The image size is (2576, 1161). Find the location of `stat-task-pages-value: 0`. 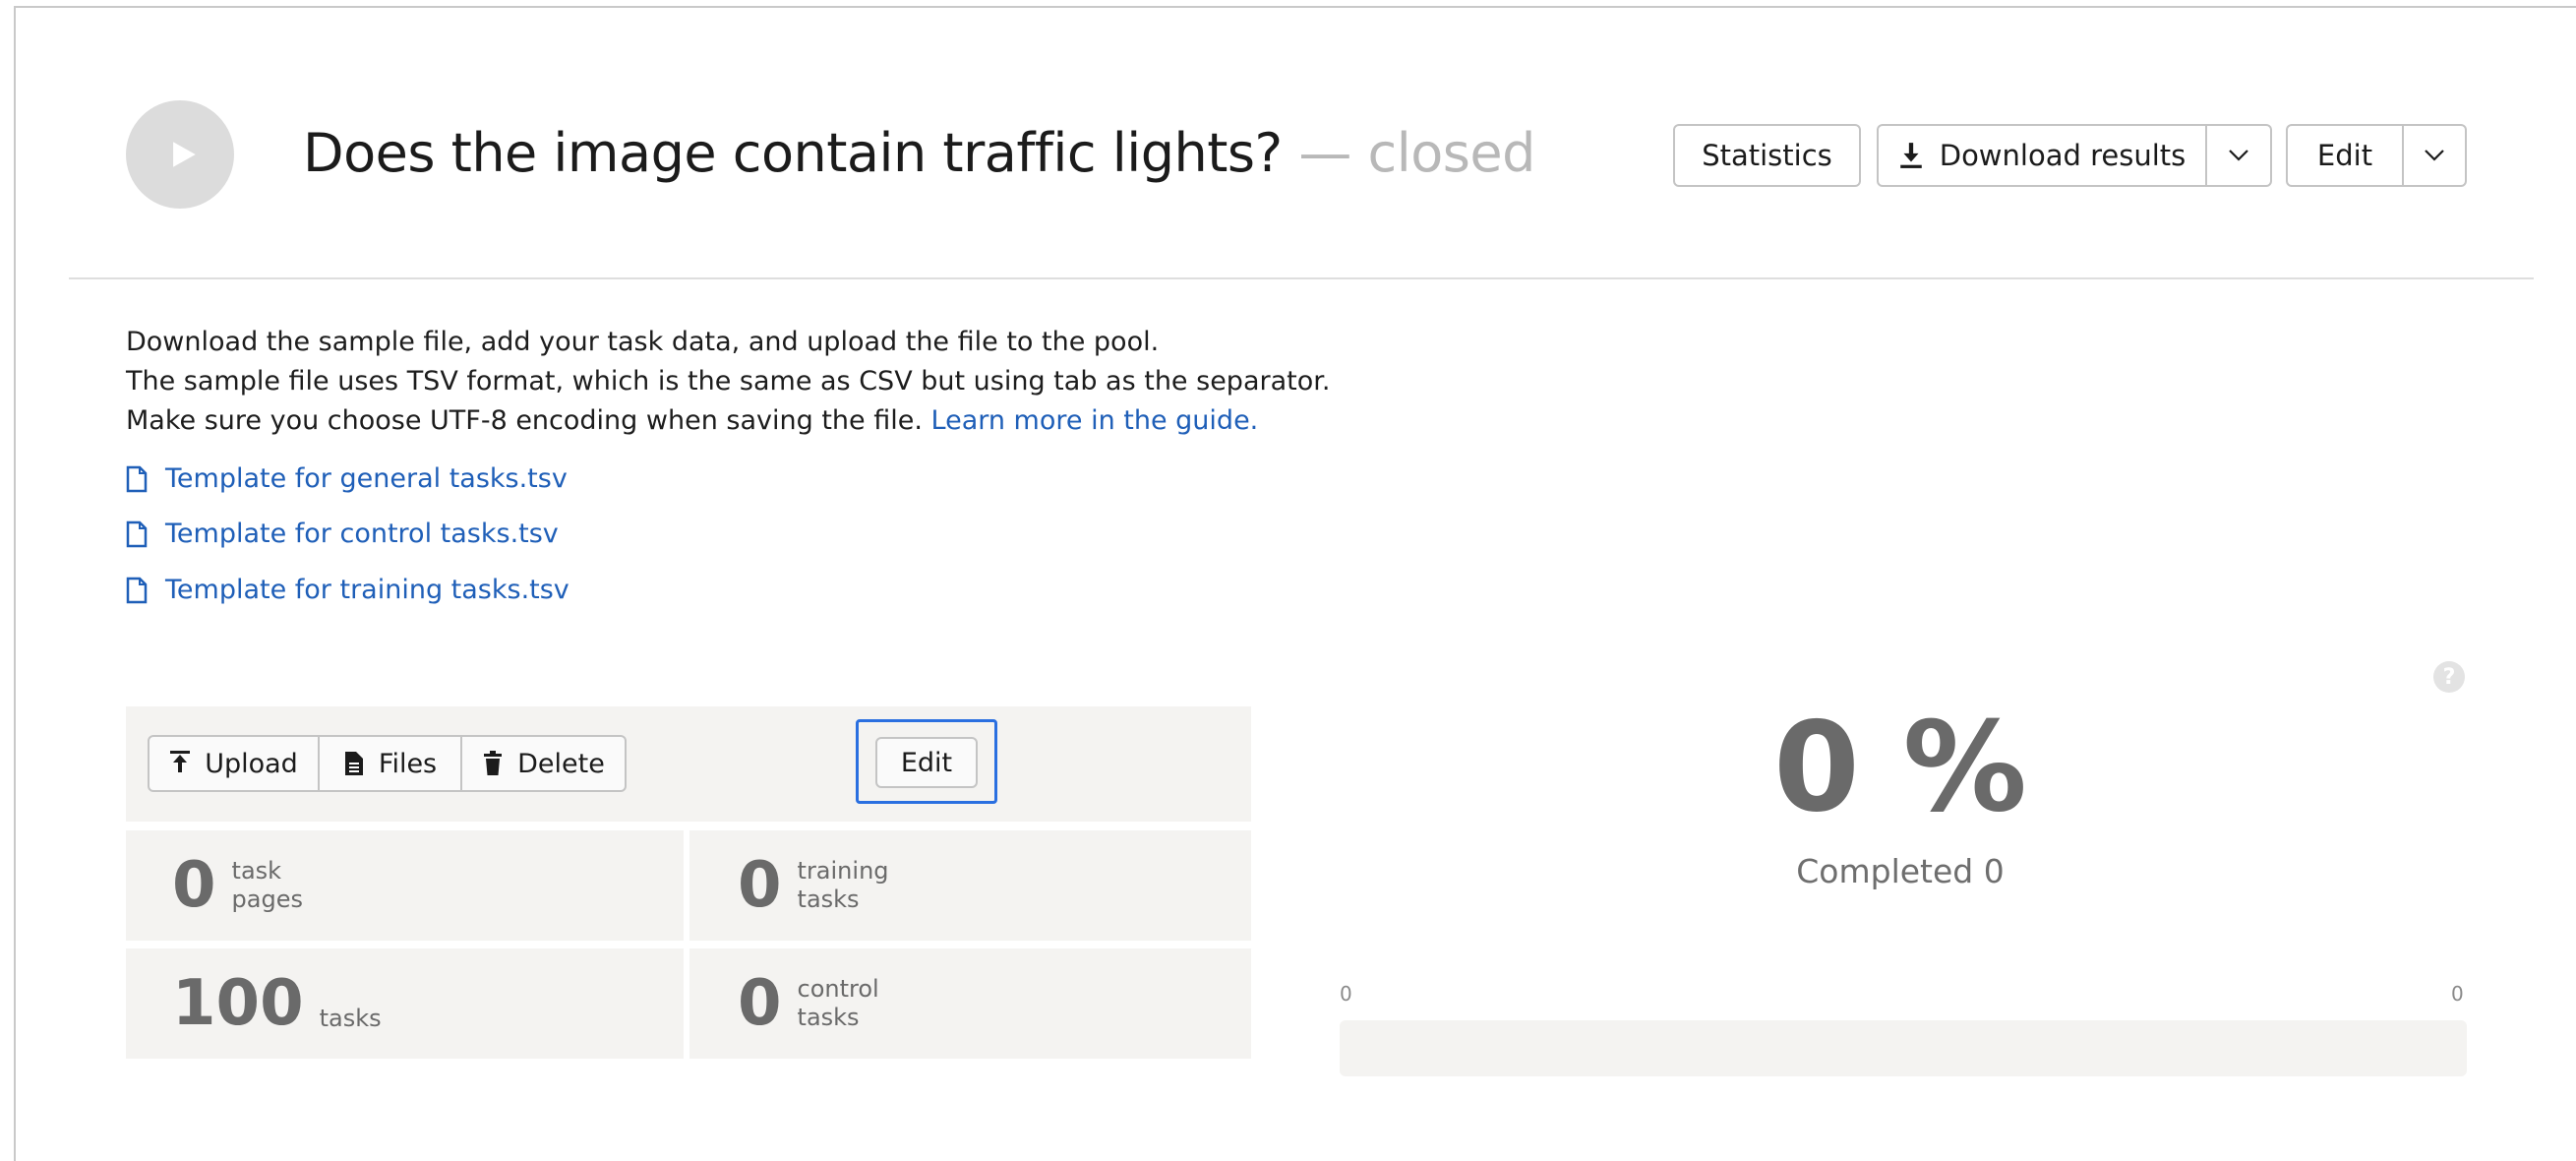

stat-task-pages-value: 0 is located at coordinates (194, 885).